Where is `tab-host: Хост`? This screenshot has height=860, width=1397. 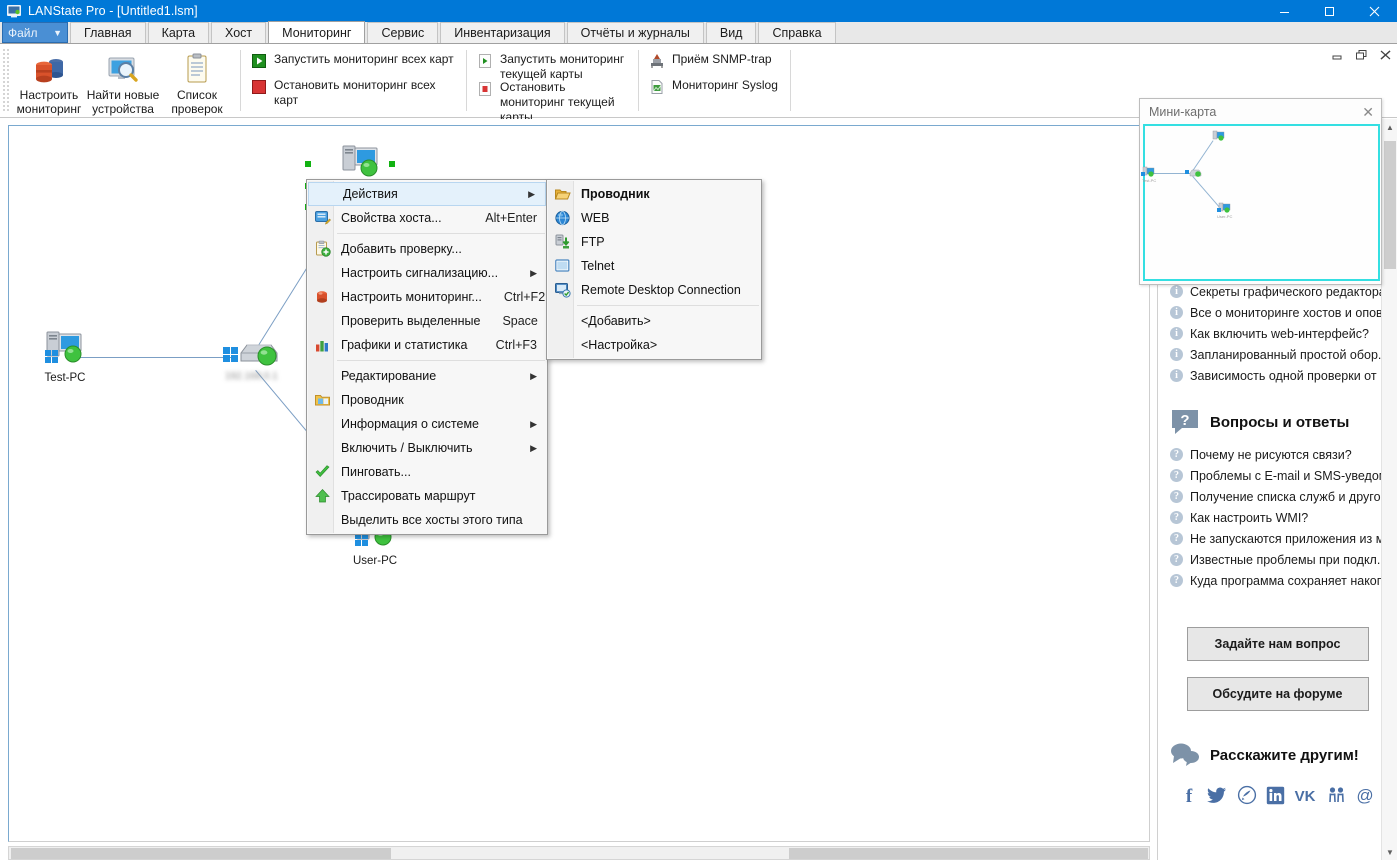
tab-host: Хост is located at coordinates (239, 32).